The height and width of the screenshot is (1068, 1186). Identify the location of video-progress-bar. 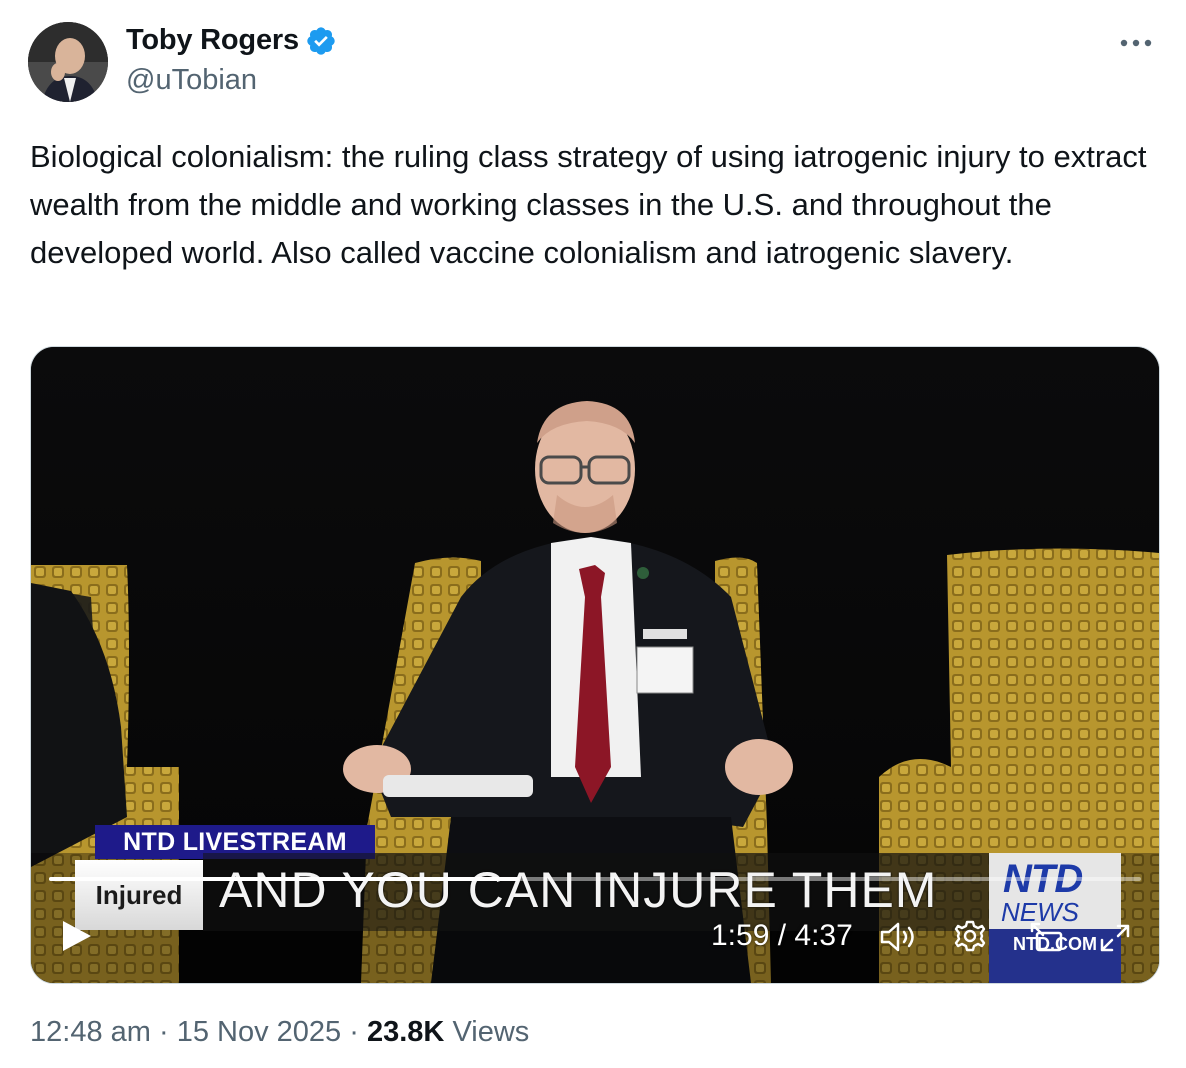
(595, 879).